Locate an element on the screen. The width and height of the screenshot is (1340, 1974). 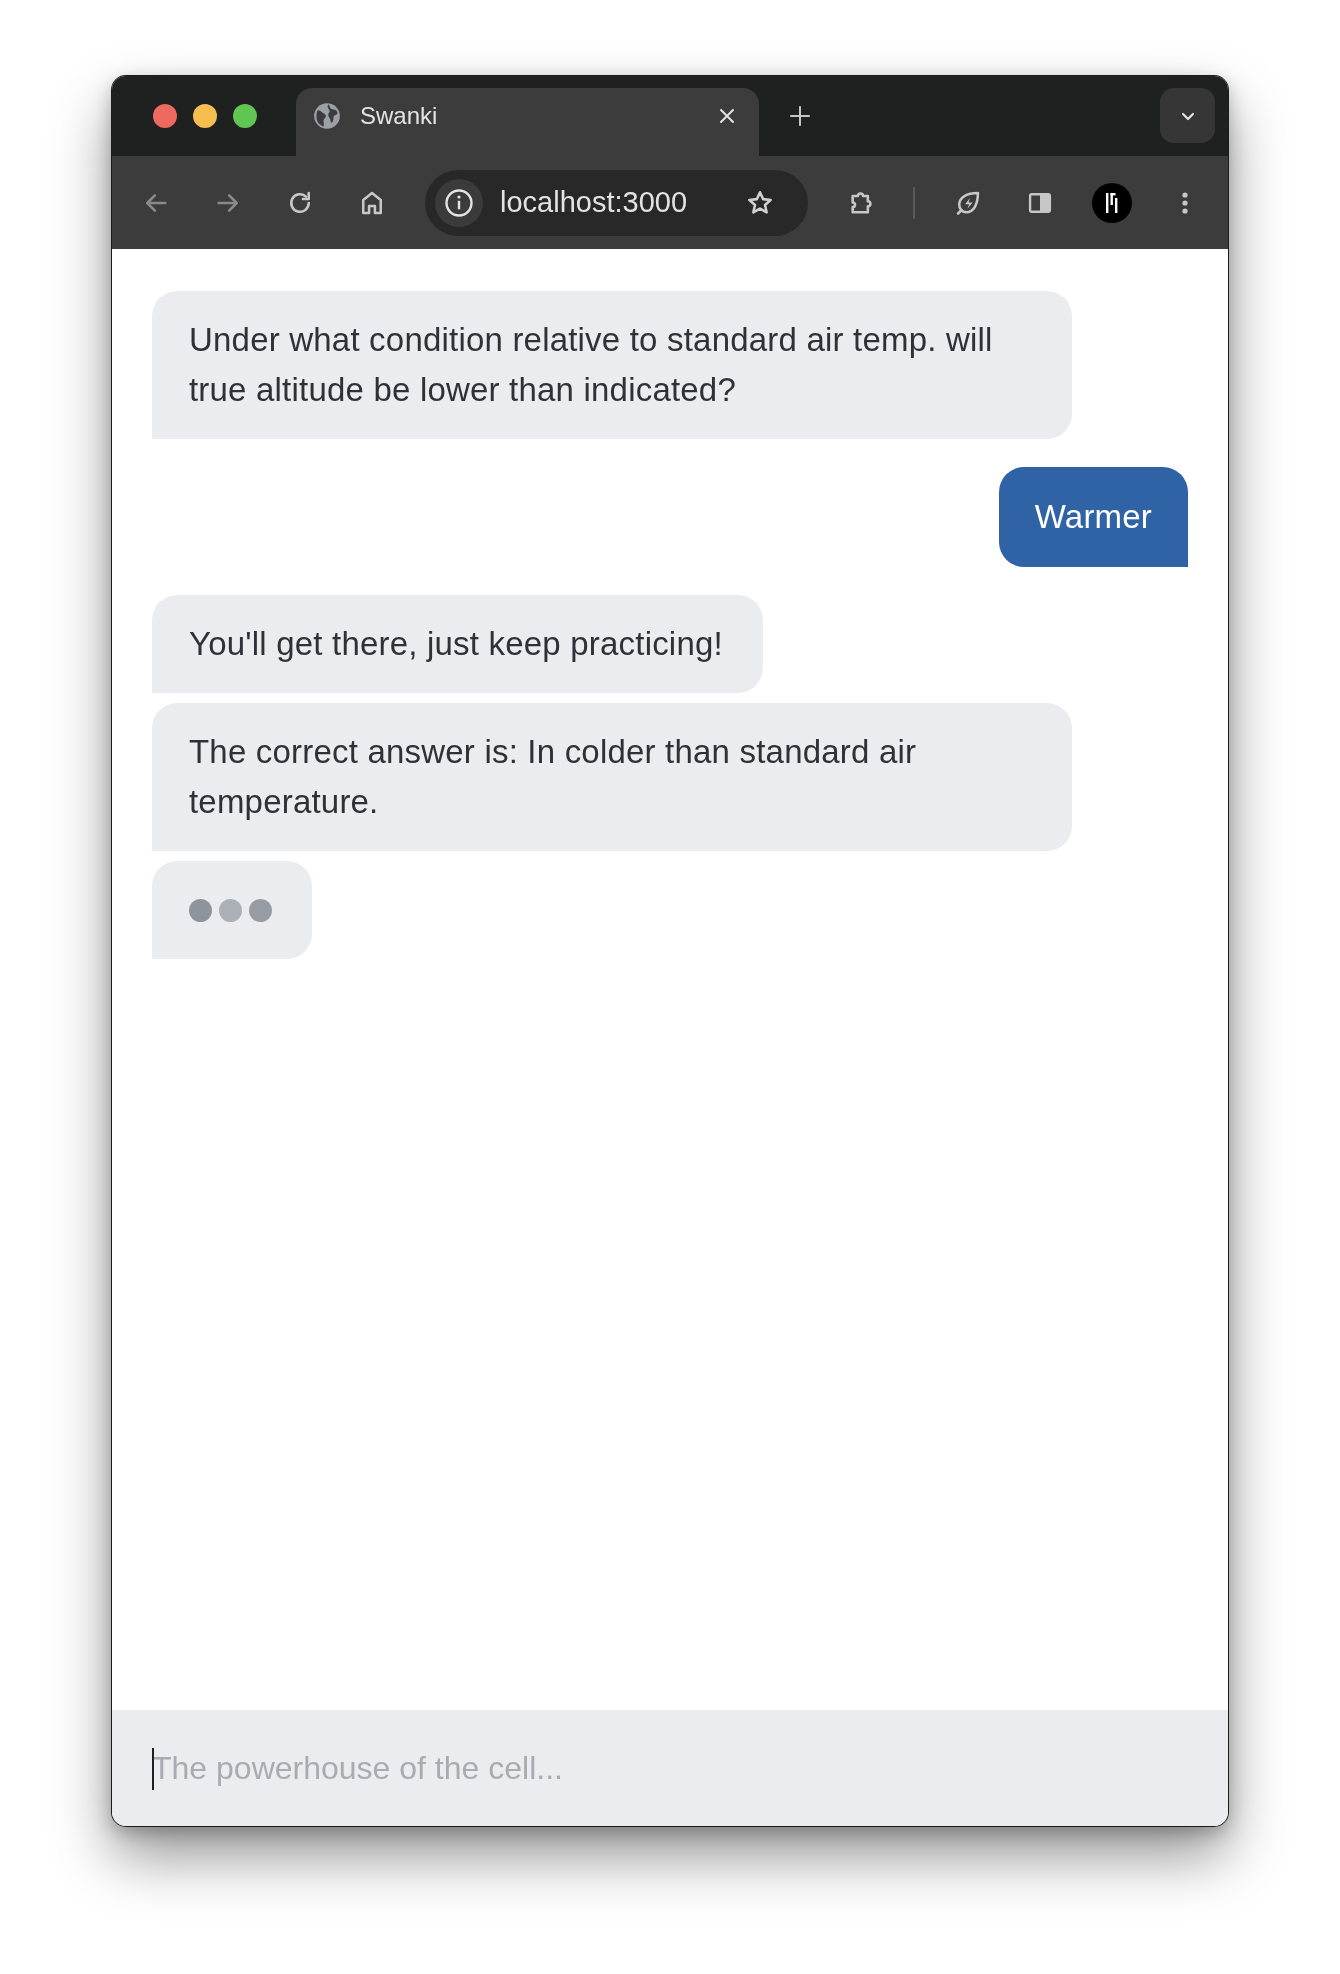
plus-icon is located at coordinates (800, 116).